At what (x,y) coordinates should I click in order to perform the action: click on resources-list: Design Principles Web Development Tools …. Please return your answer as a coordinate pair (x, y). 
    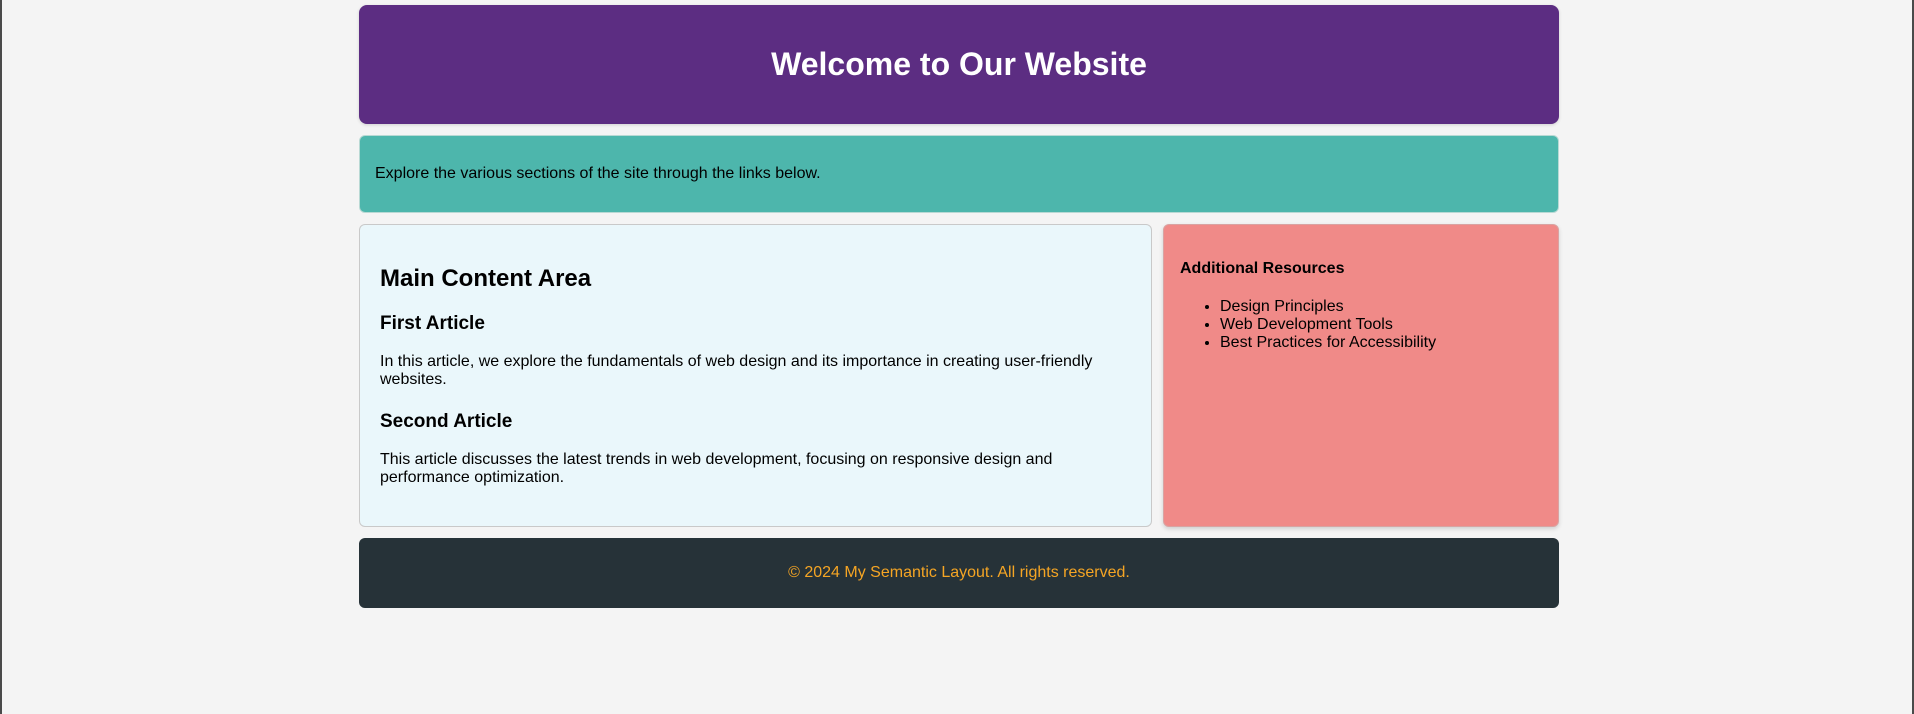
    Looking at the image, I should click on (1361, 325).